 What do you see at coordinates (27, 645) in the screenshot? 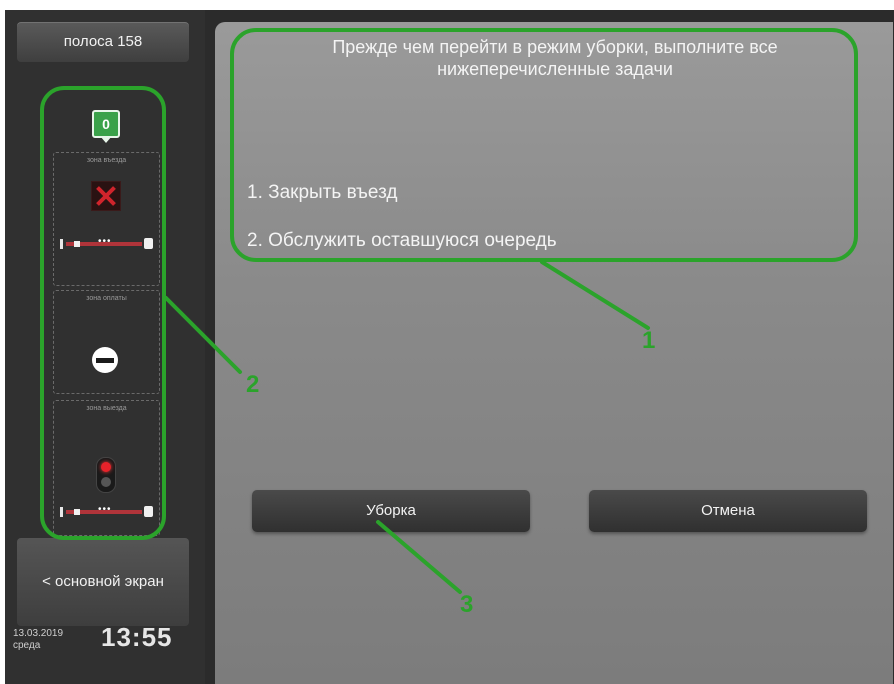
I see `weekday-text: среда` at bounding box center [27, 645].